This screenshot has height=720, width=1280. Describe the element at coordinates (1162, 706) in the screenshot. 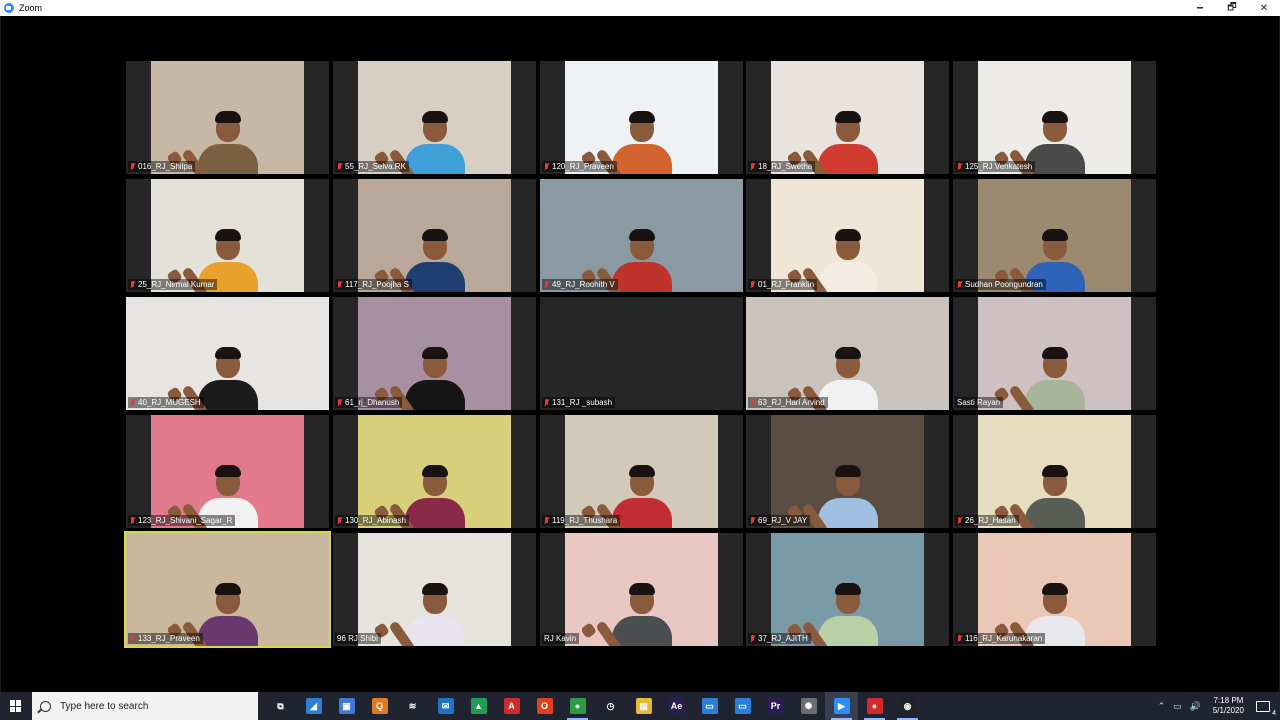

I see `tray-chevron-icon: ⌃` at that location.